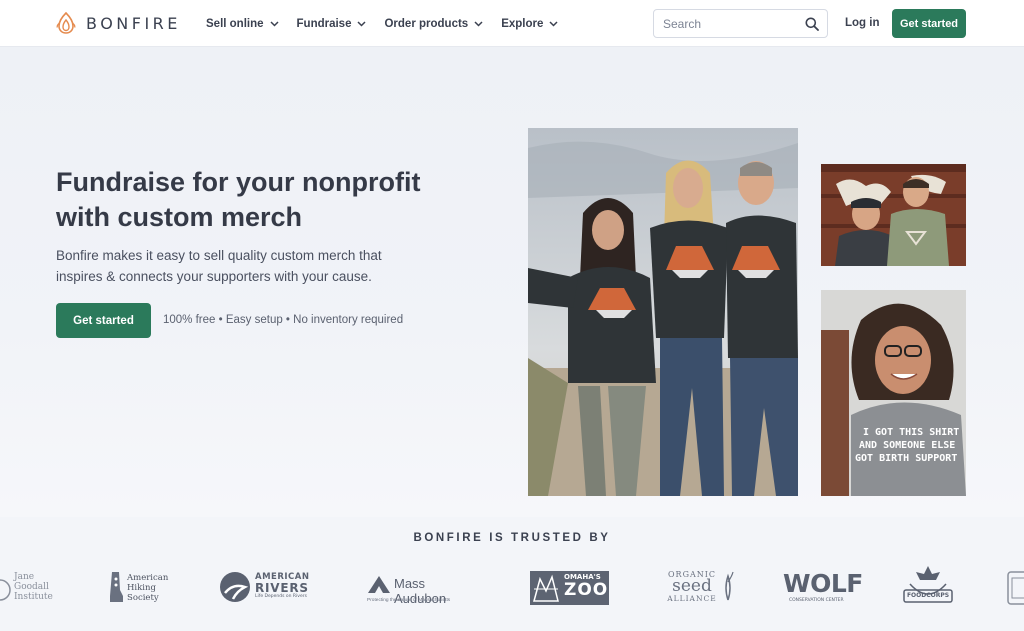  I want to click on rivers-tagline: Life Depends on Rivers, so click(281, 596).